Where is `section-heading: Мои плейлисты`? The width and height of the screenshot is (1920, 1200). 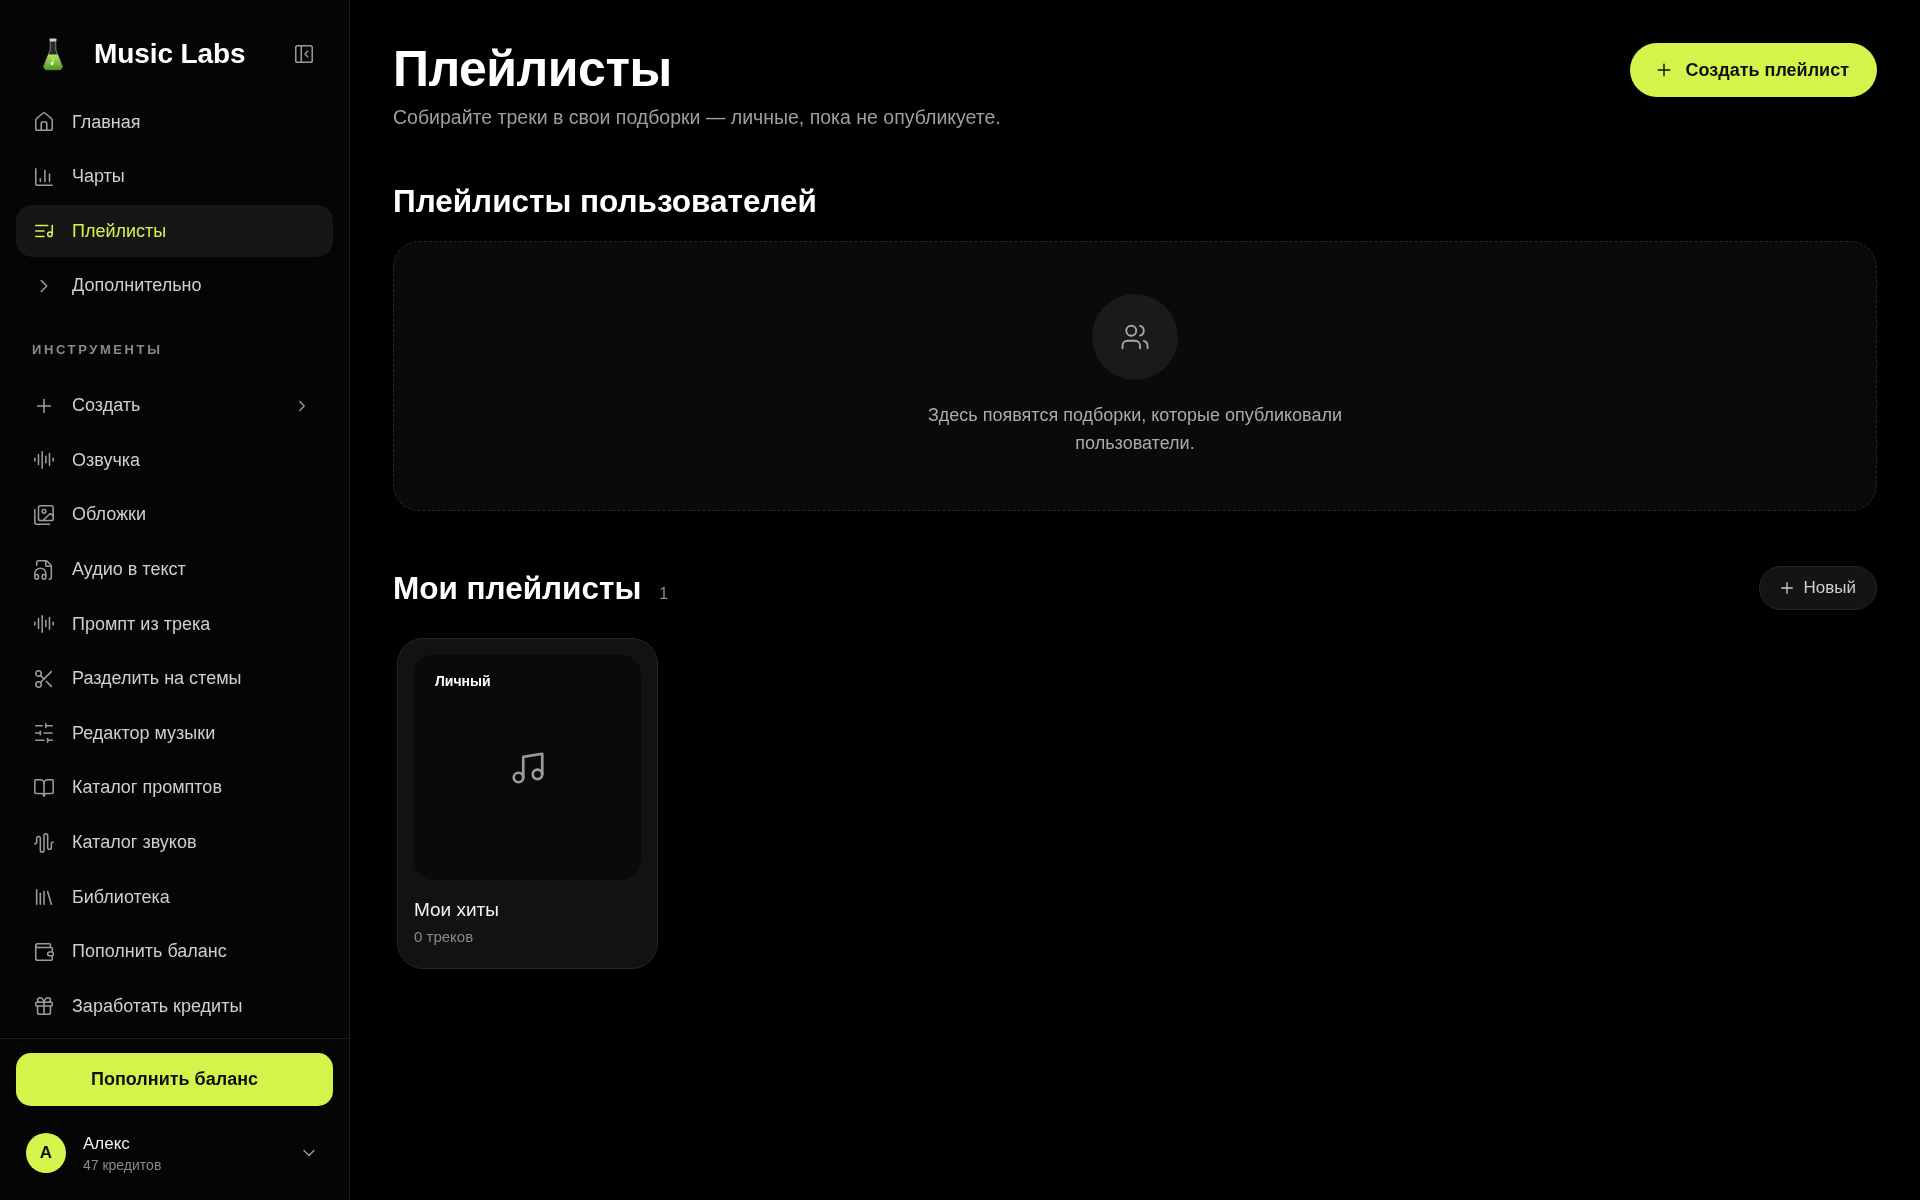
section-heading: Мои плейлисты is located at coordinates (517, 588).